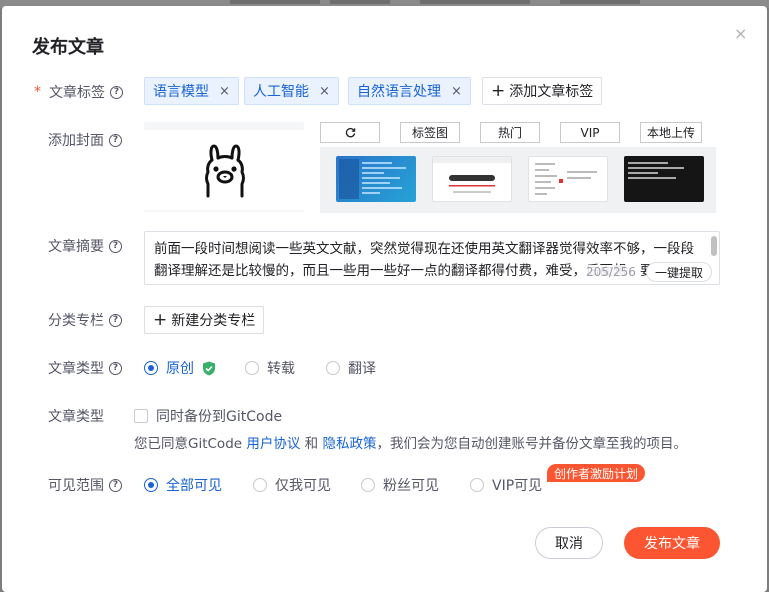  Describe the element at coordinates (281, 369) in the screenshot. I see `radio-label: 转载` at that location.